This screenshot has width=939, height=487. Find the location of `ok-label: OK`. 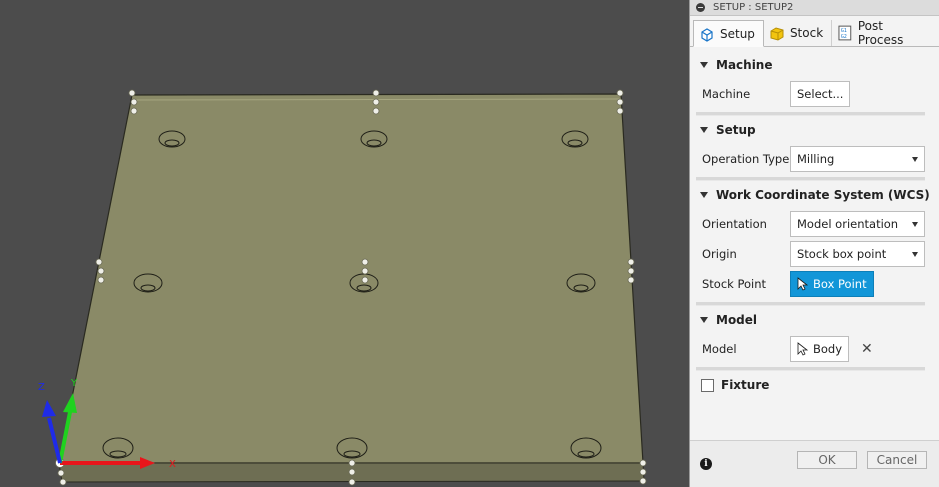

ok-label: OK is located at coordinates (827, 460).